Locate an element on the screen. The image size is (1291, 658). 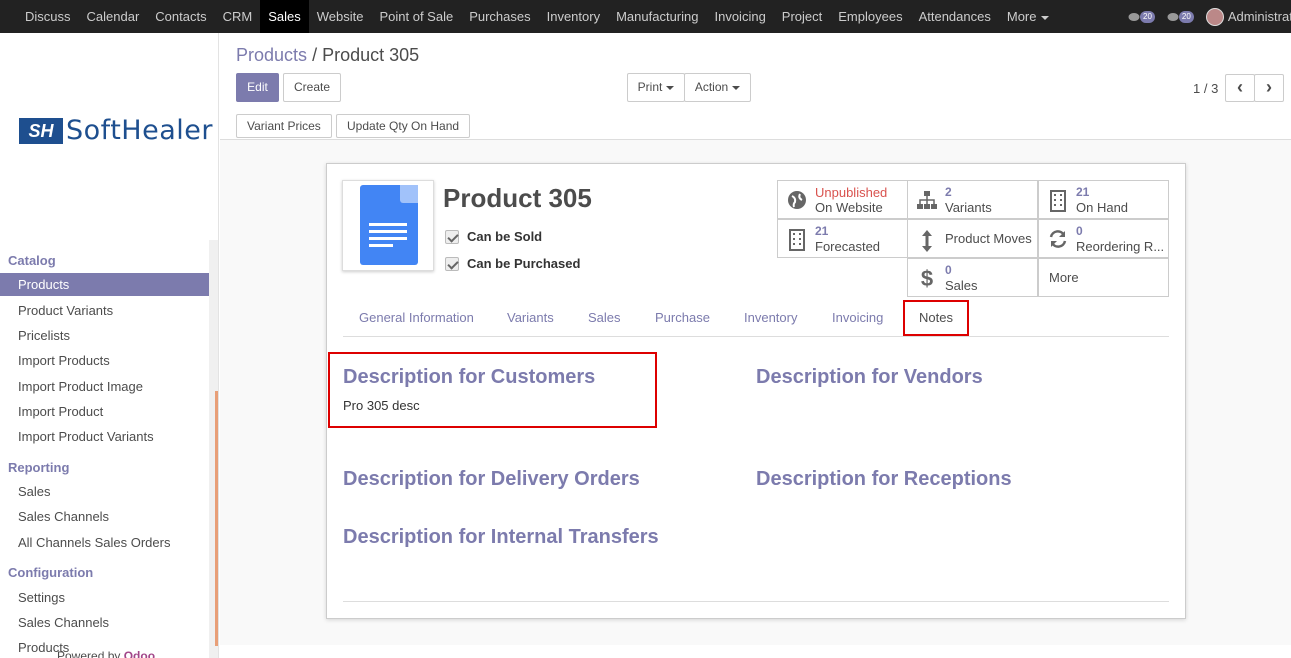
sidebar-item-settings: Settings is located at coordinates (104, 597).